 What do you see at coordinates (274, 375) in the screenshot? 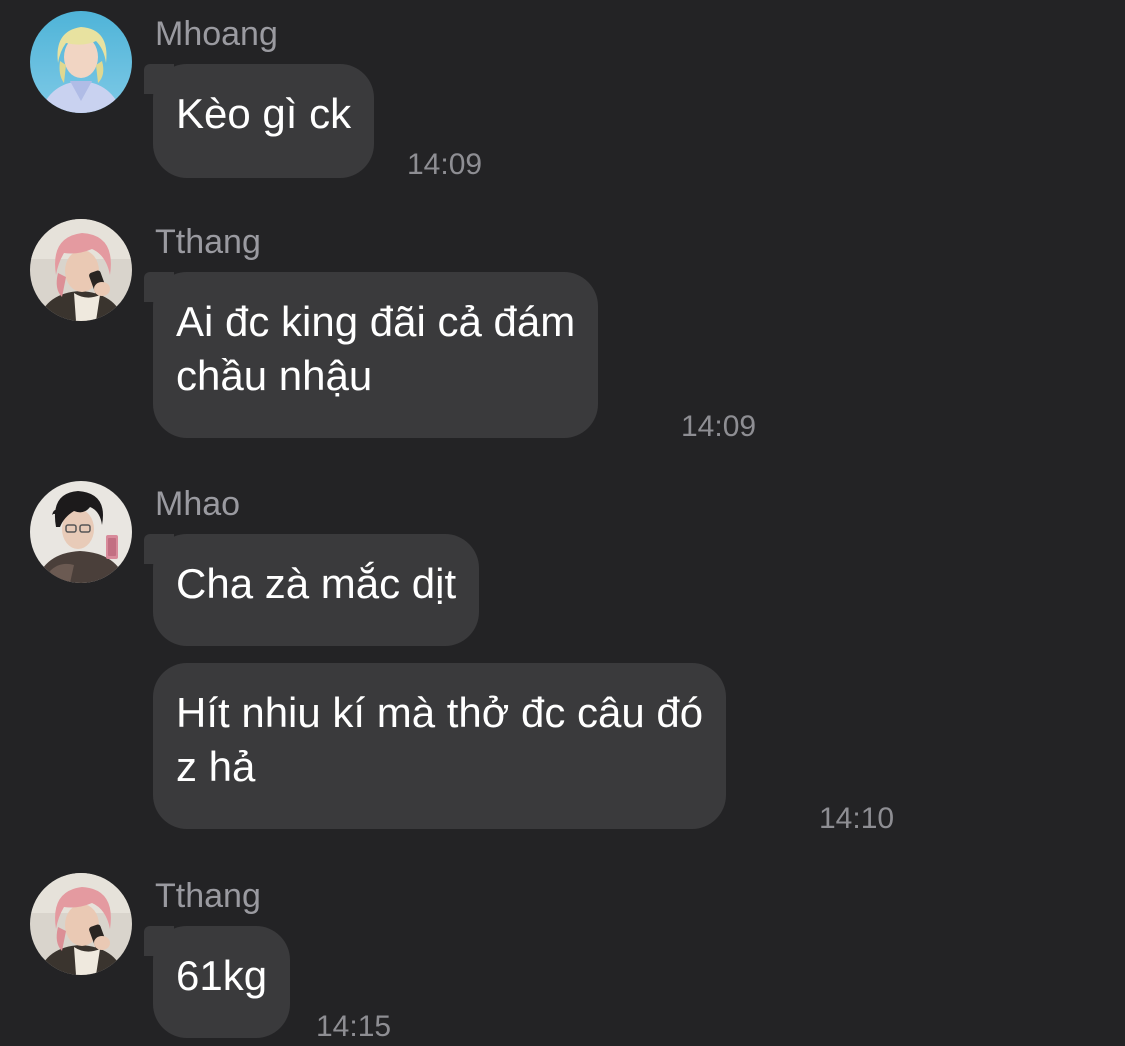
I see `message-text-line: chầu nhậu` at bounding box center [274, 375].